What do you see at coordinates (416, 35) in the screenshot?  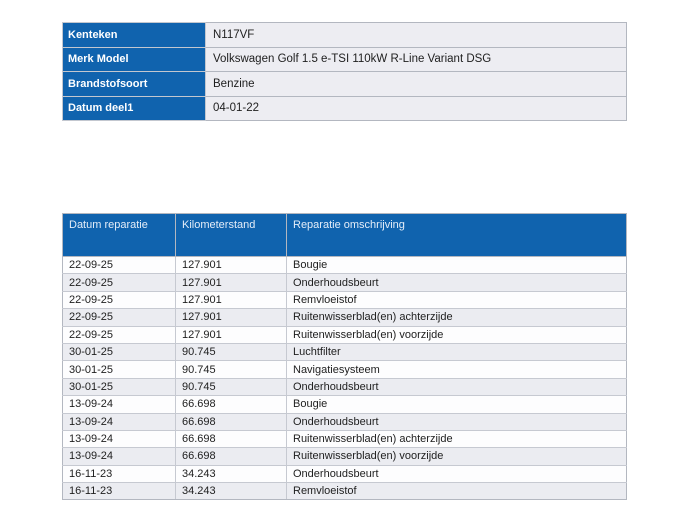 I see `vehicle-field-value: N117VF` at bounding box center [416, 35].